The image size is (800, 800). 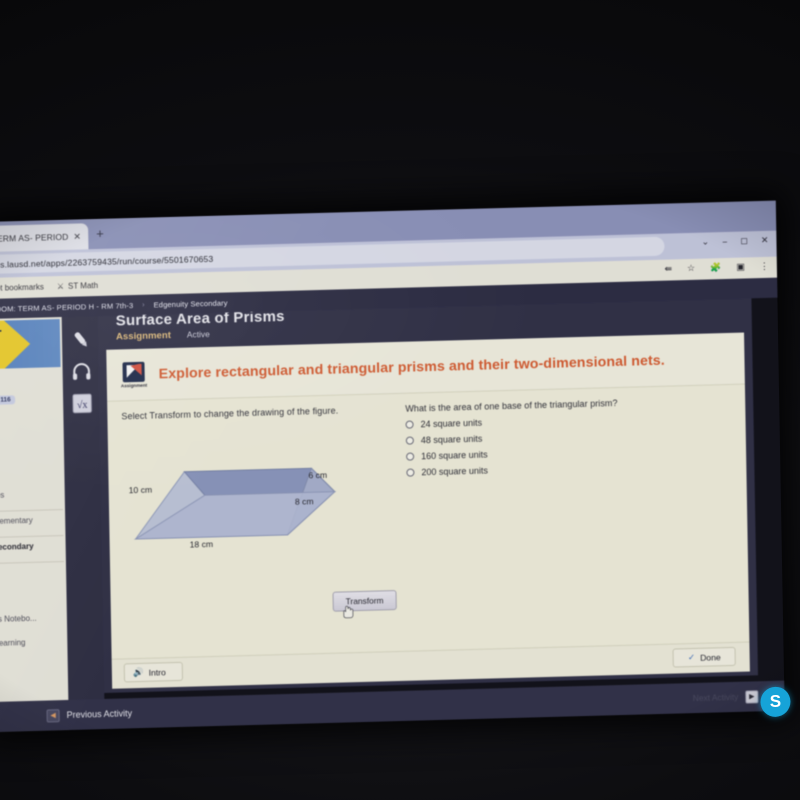 What do you see at coordinates (348, 612) in the screenshot?
I see `hand-cursor-icon` at bounding box center [348, 612].